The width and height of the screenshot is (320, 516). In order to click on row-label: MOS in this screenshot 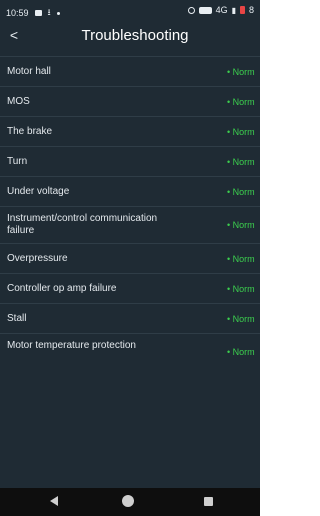, I will do `click(18, 101)`.